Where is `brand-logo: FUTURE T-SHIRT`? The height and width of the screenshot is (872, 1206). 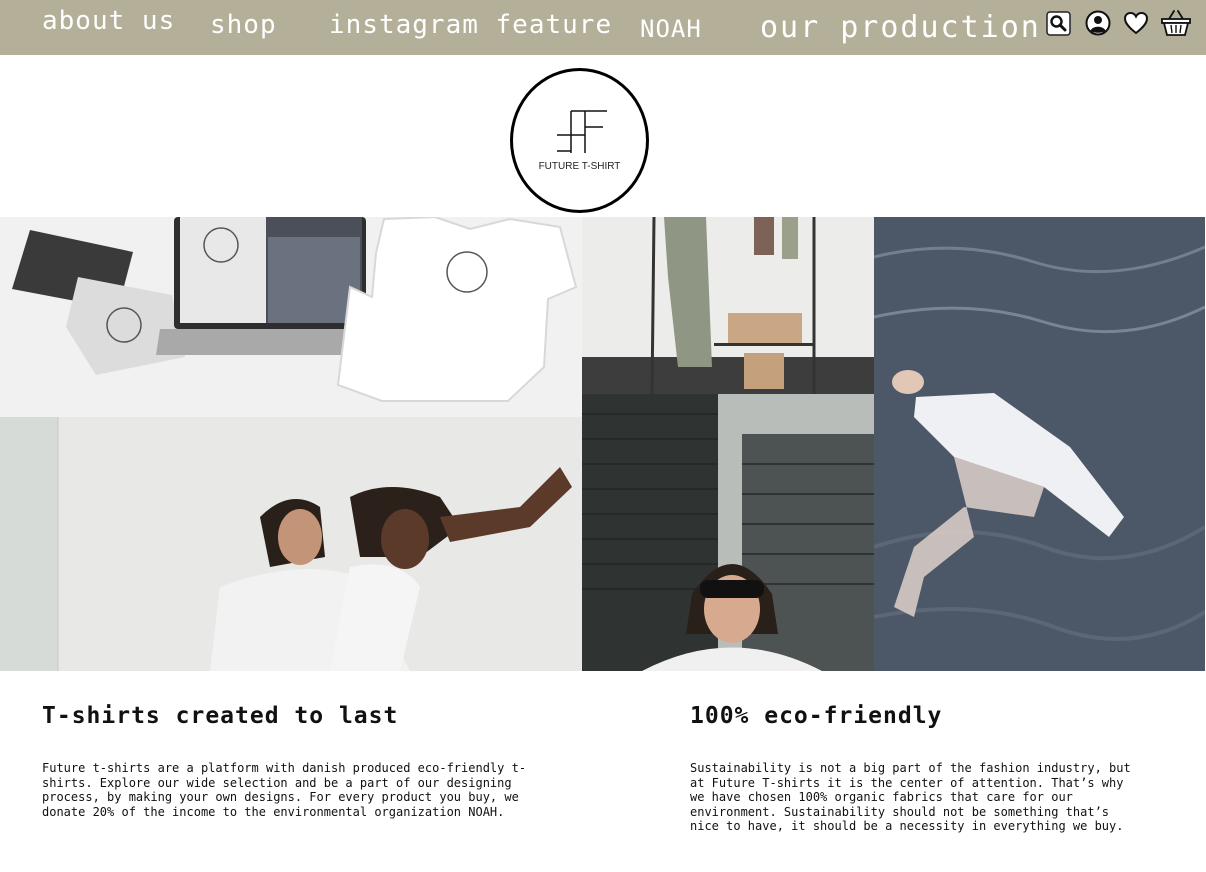
brand-logo: FUTURE T-SHIRT is located at coordinates (579, 140).